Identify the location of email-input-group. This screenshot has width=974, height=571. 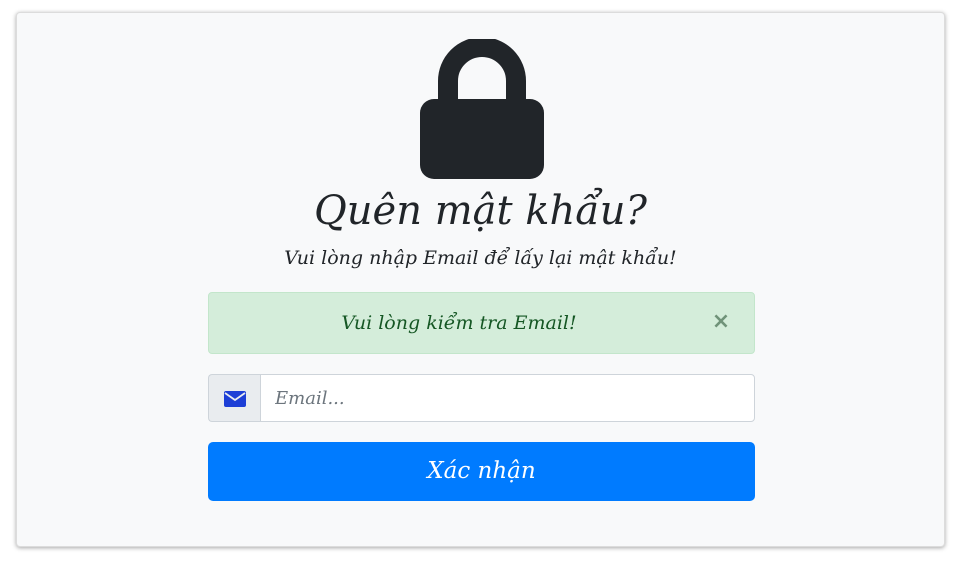
(481, 398).